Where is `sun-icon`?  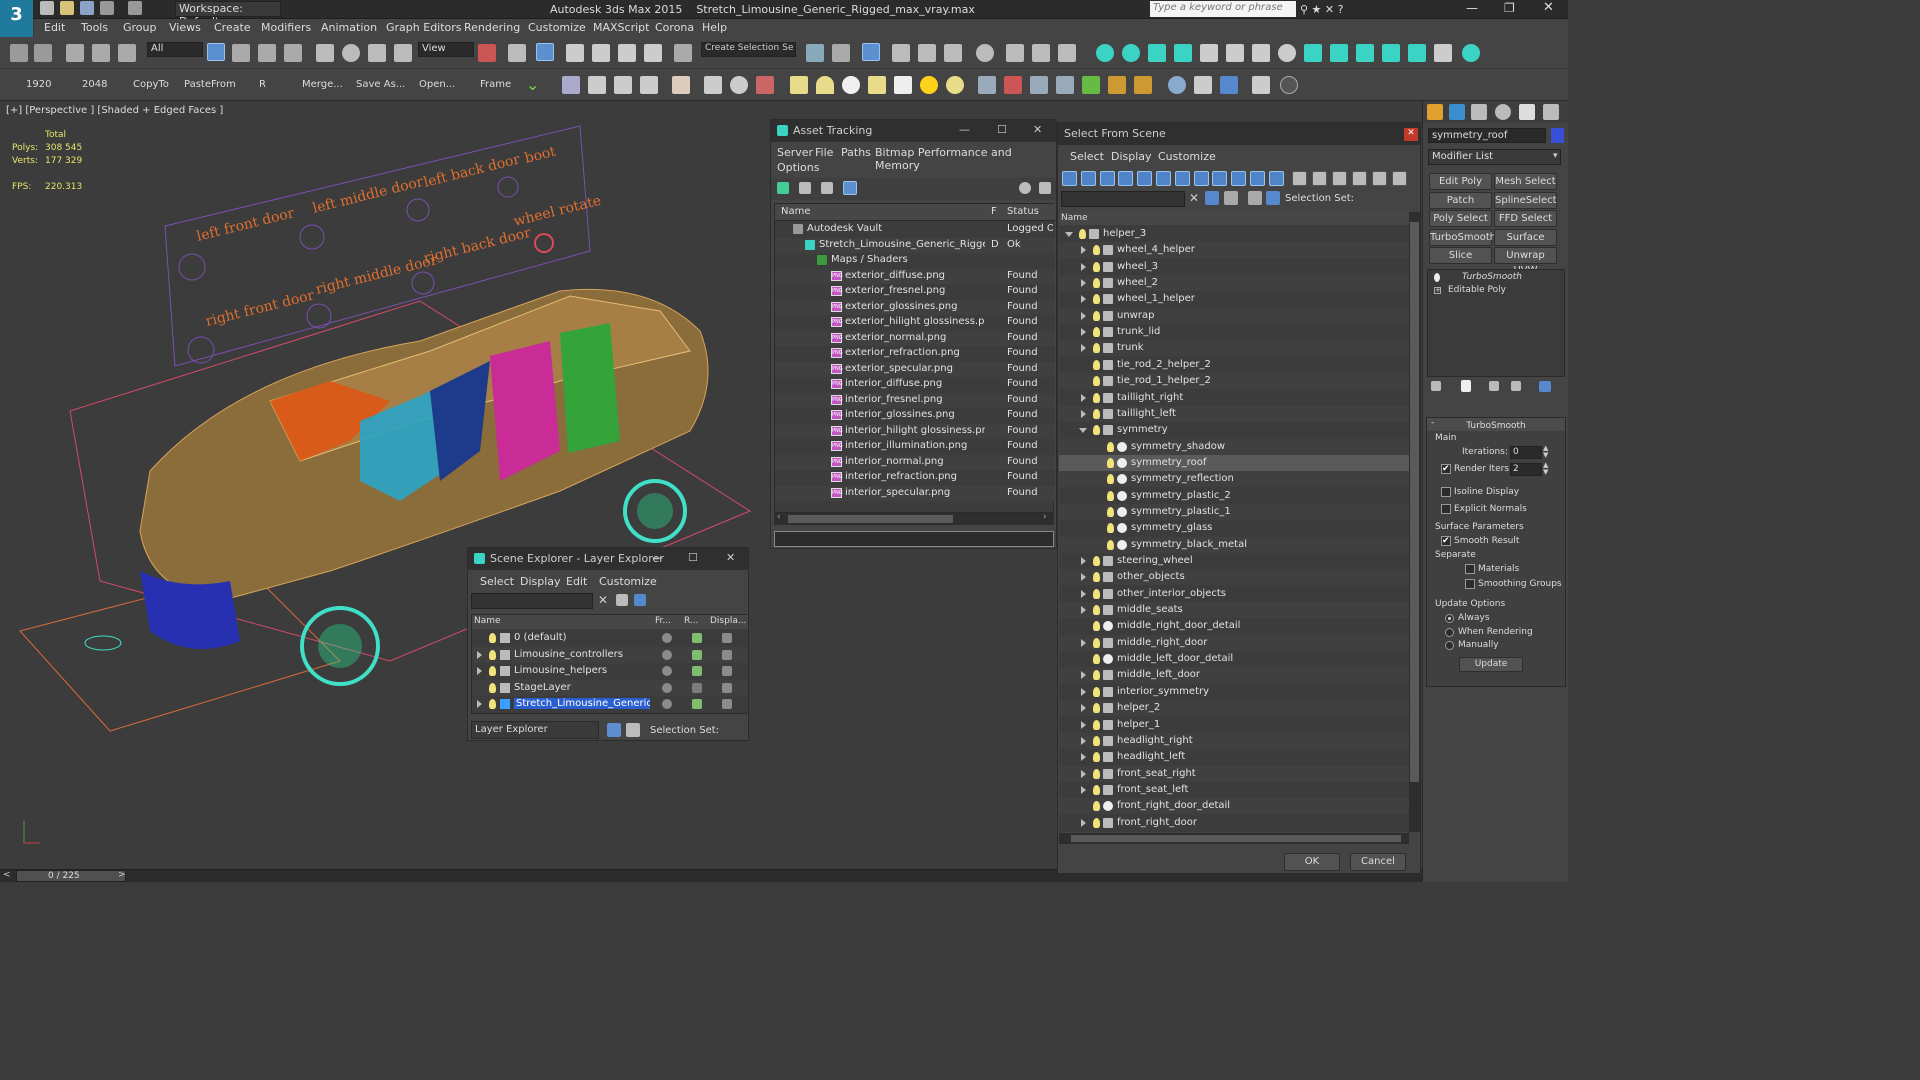 sun-icon is located at coordinates (1131, 53).